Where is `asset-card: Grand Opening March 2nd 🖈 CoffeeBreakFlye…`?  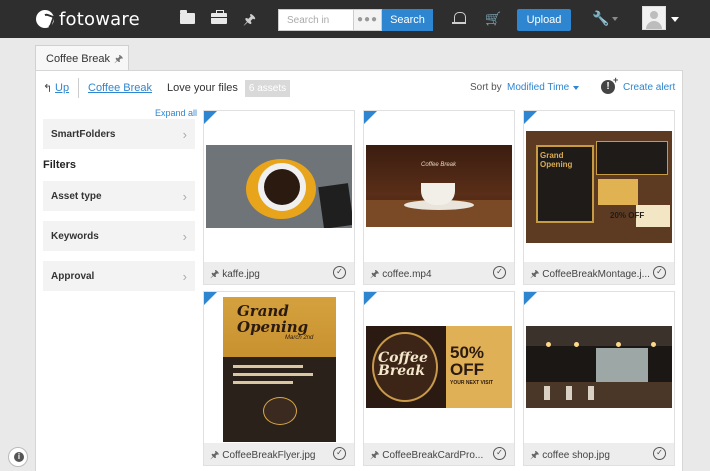 asset-card: Grand Opening March 2nd 🖈 CoffeeBreakFlye… is located at coordinates (279, 378).